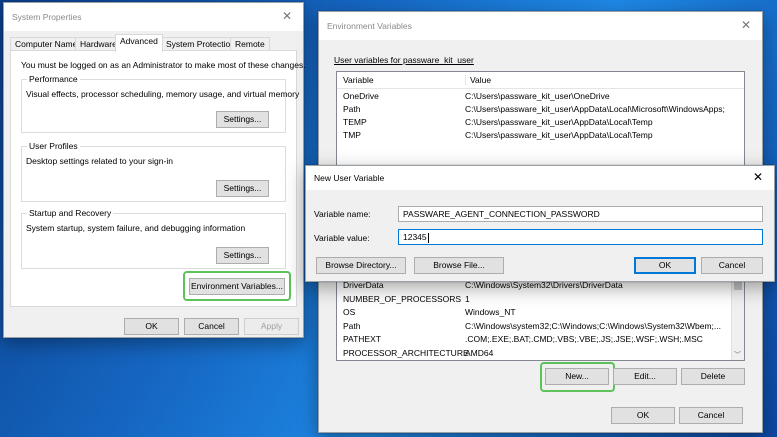  Describe the element at coordinates (665, 265) in the screenshot. I see `new-var-ok-button: OK` at that location.